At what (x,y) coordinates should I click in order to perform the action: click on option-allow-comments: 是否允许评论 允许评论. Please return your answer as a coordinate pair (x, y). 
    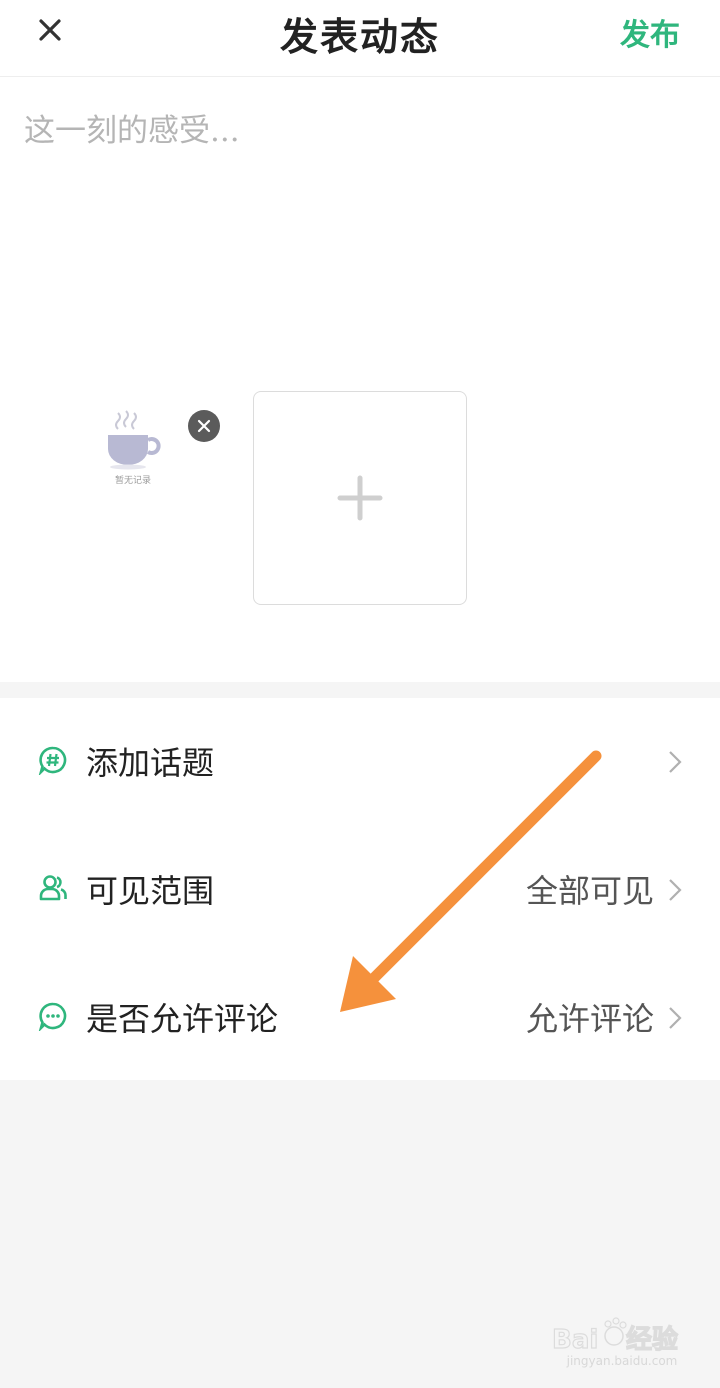
    Looking at the image, I should click on (360, 1018).